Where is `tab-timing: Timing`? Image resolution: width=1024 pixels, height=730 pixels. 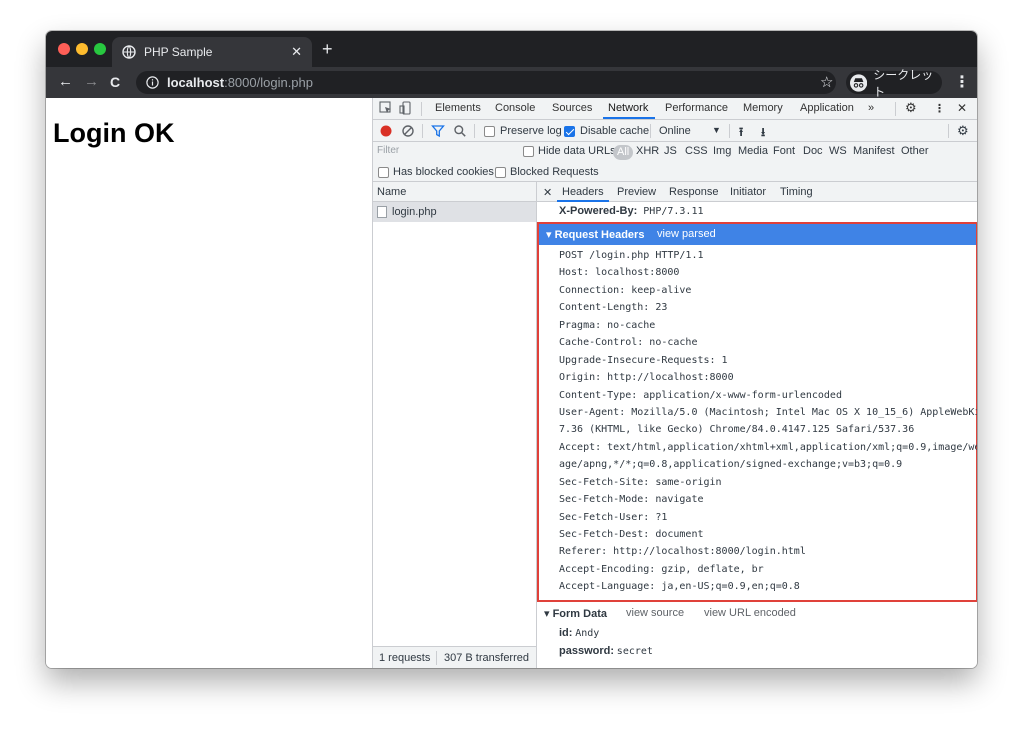
tab-timing: Timing is located at coordinates (796, 192).